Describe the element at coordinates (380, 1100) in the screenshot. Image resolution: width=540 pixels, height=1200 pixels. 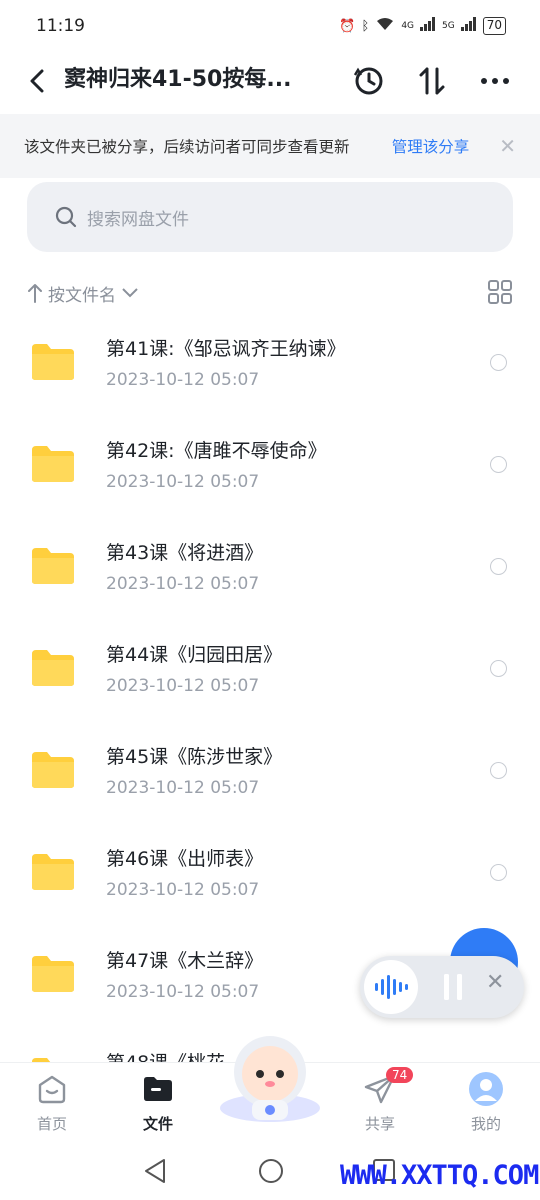
I see `tab-share: 共享 74` at that location.